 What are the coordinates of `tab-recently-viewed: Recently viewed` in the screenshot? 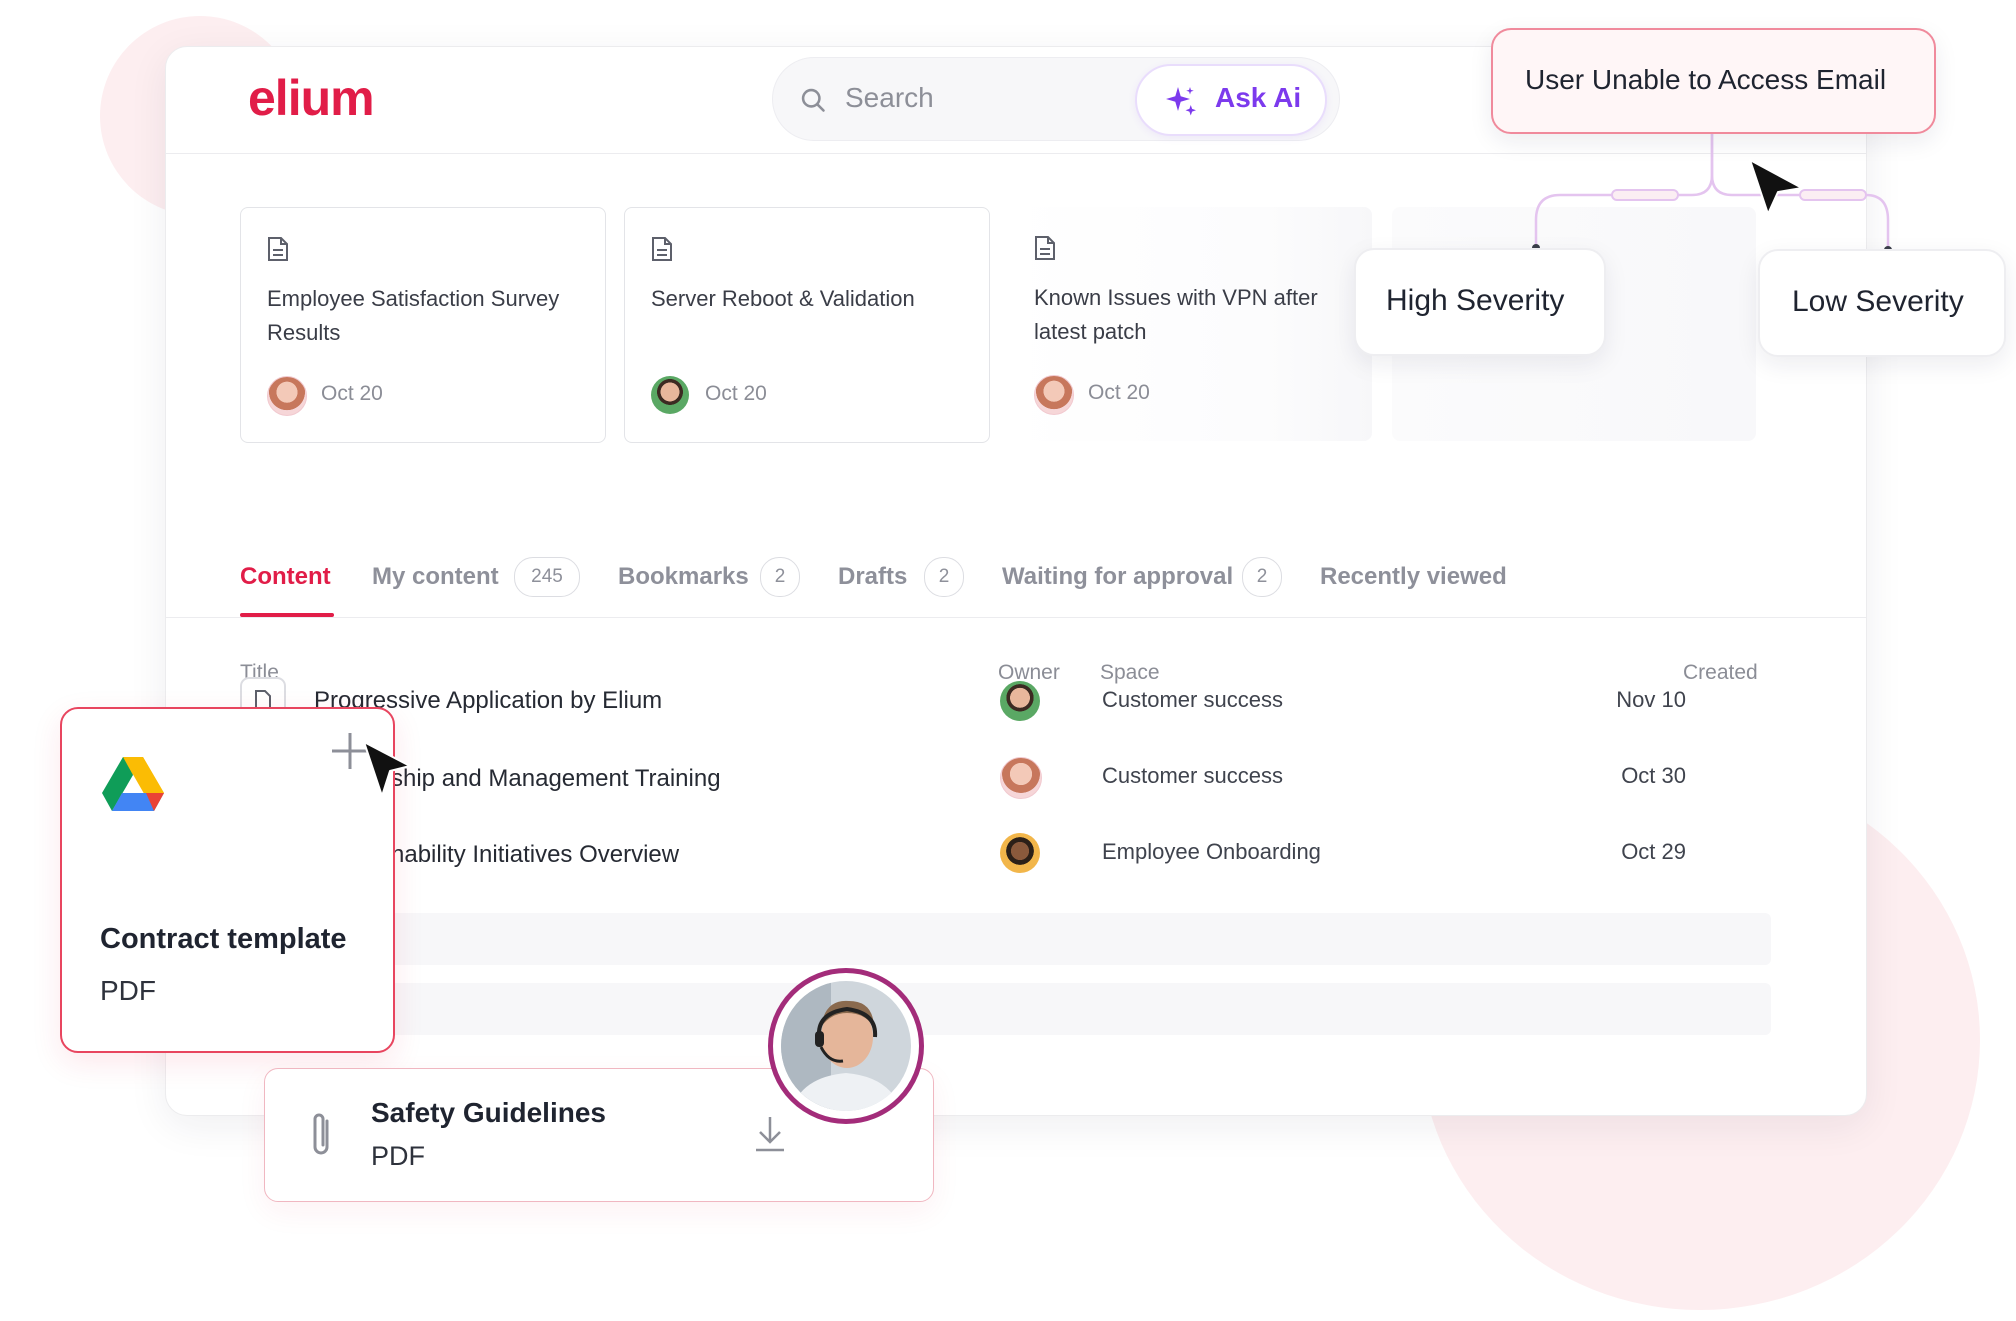 It's located at (1413, 577).